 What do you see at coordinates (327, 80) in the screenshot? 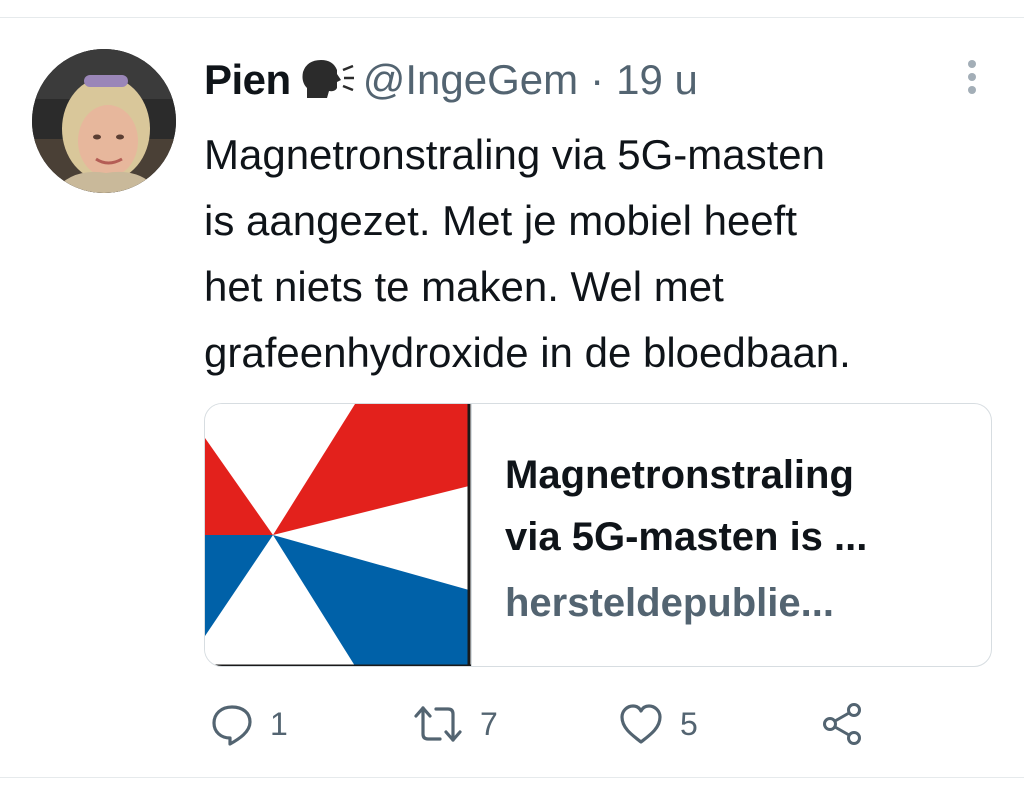
I see `speaking-head-icon` at bounding box center [327, 80].